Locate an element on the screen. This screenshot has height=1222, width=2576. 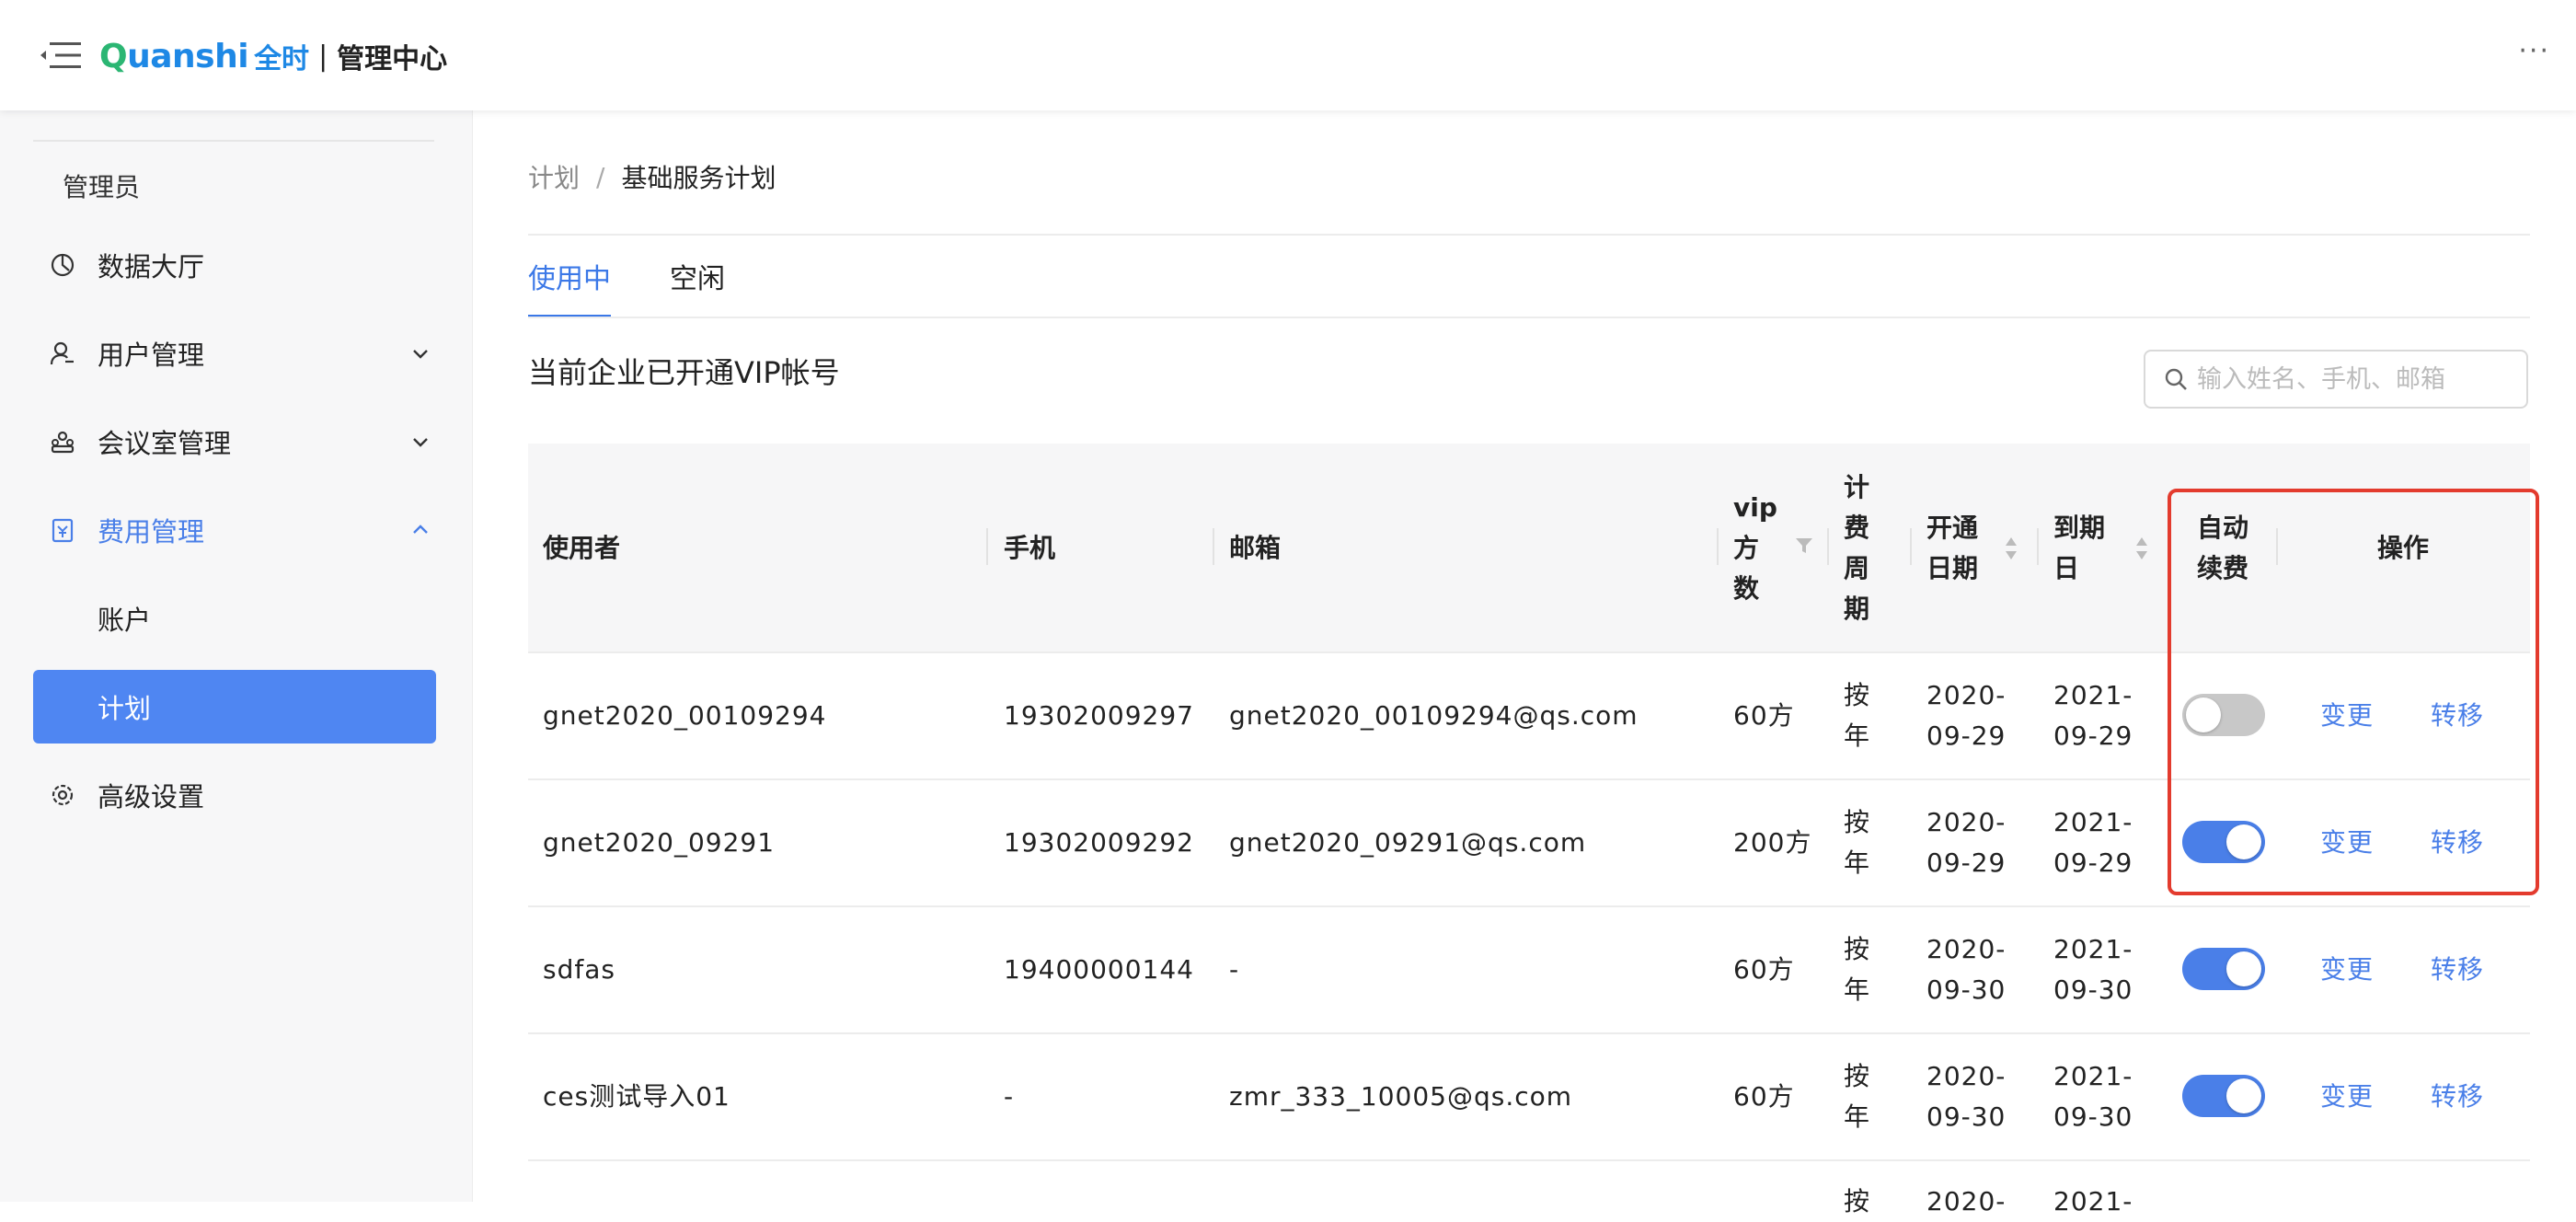
menu-fold-icon is located at coordinates (61, 55).